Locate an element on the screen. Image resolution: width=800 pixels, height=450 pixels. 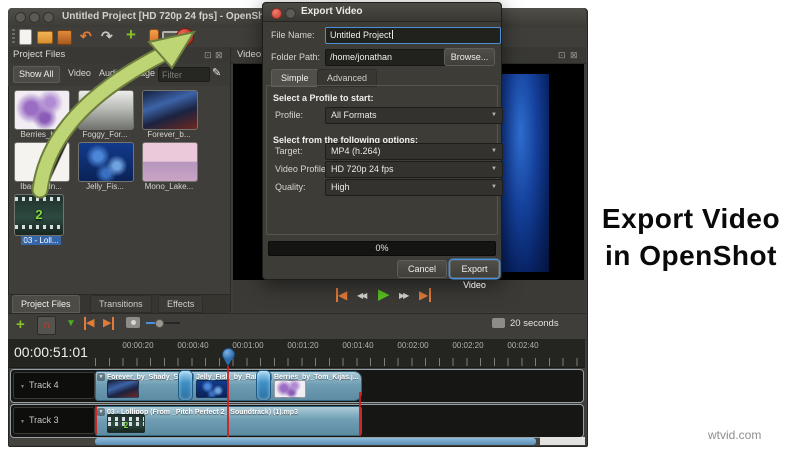
window-maximize-icon is located at coordinates (48, 17).